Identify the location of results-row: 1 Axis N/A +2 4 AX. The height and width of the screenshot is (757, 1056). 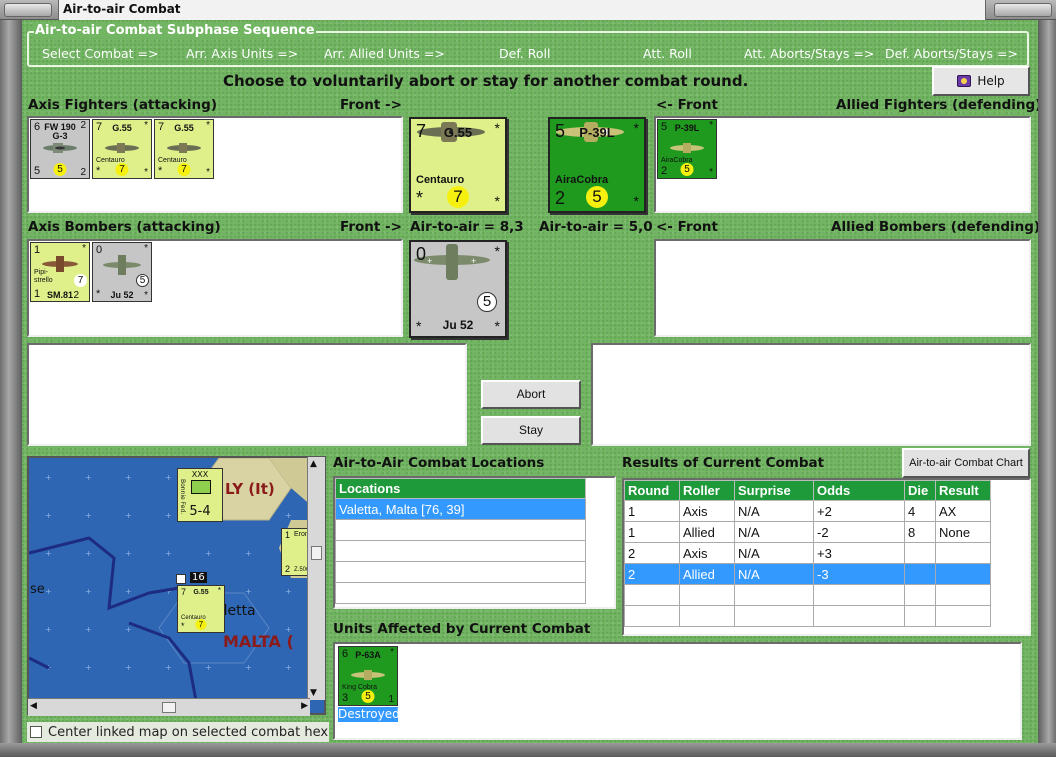
(807, 511).